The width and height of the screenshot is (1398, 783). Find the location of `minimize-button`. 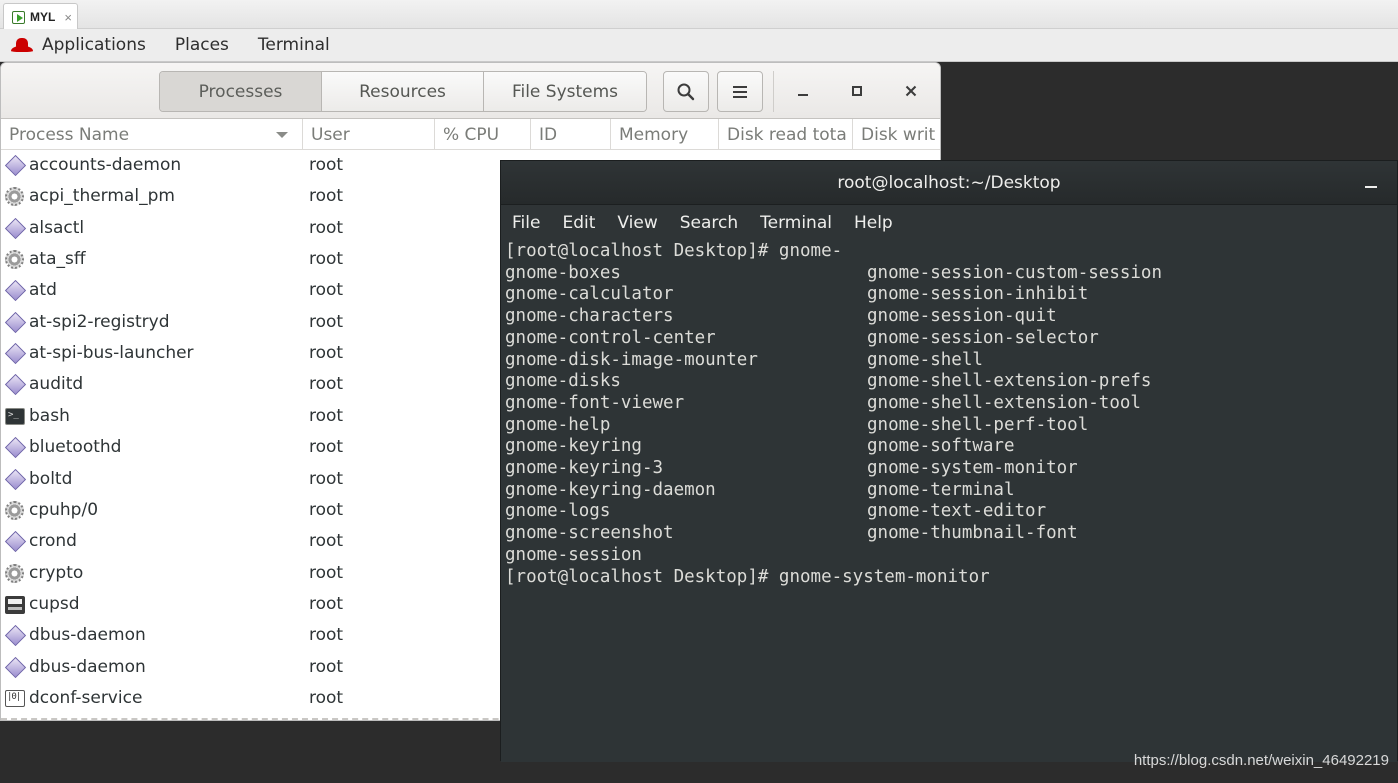

minimize-button is located at coordinates (803, 91).